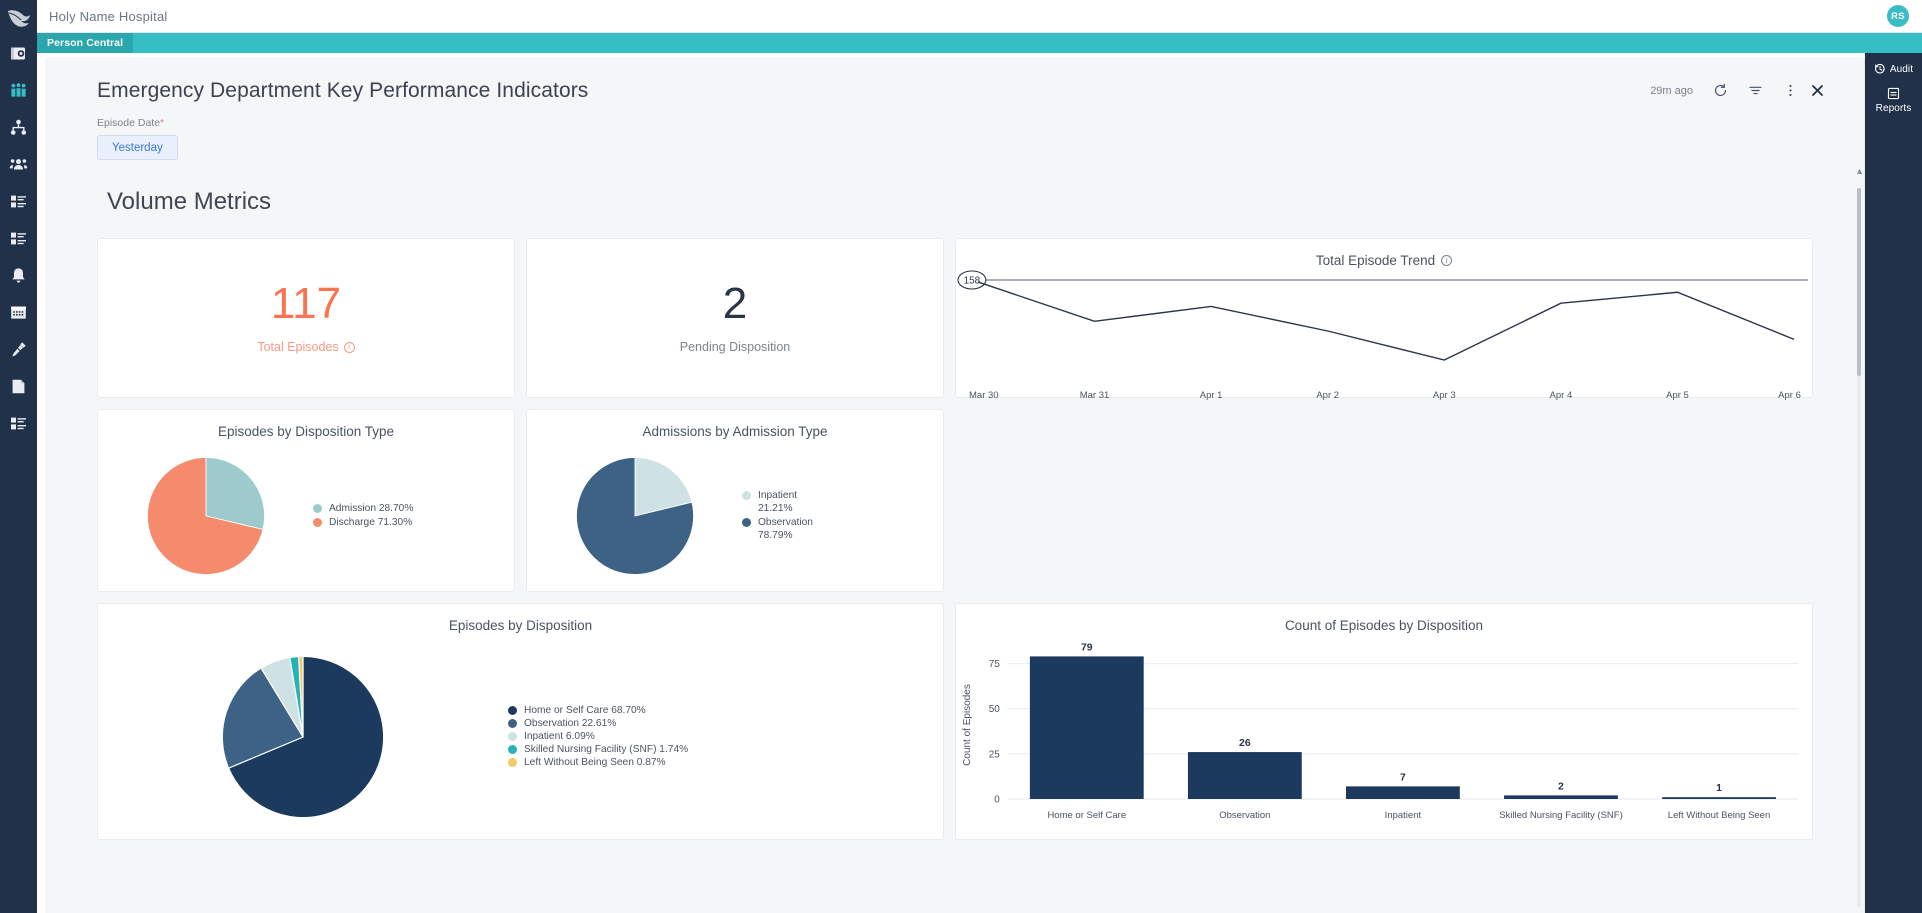 Image resolution: width=1922 pixels, height=913 pixels. I want to click on episode-date-chip: Yesterday, so click(137, 147).